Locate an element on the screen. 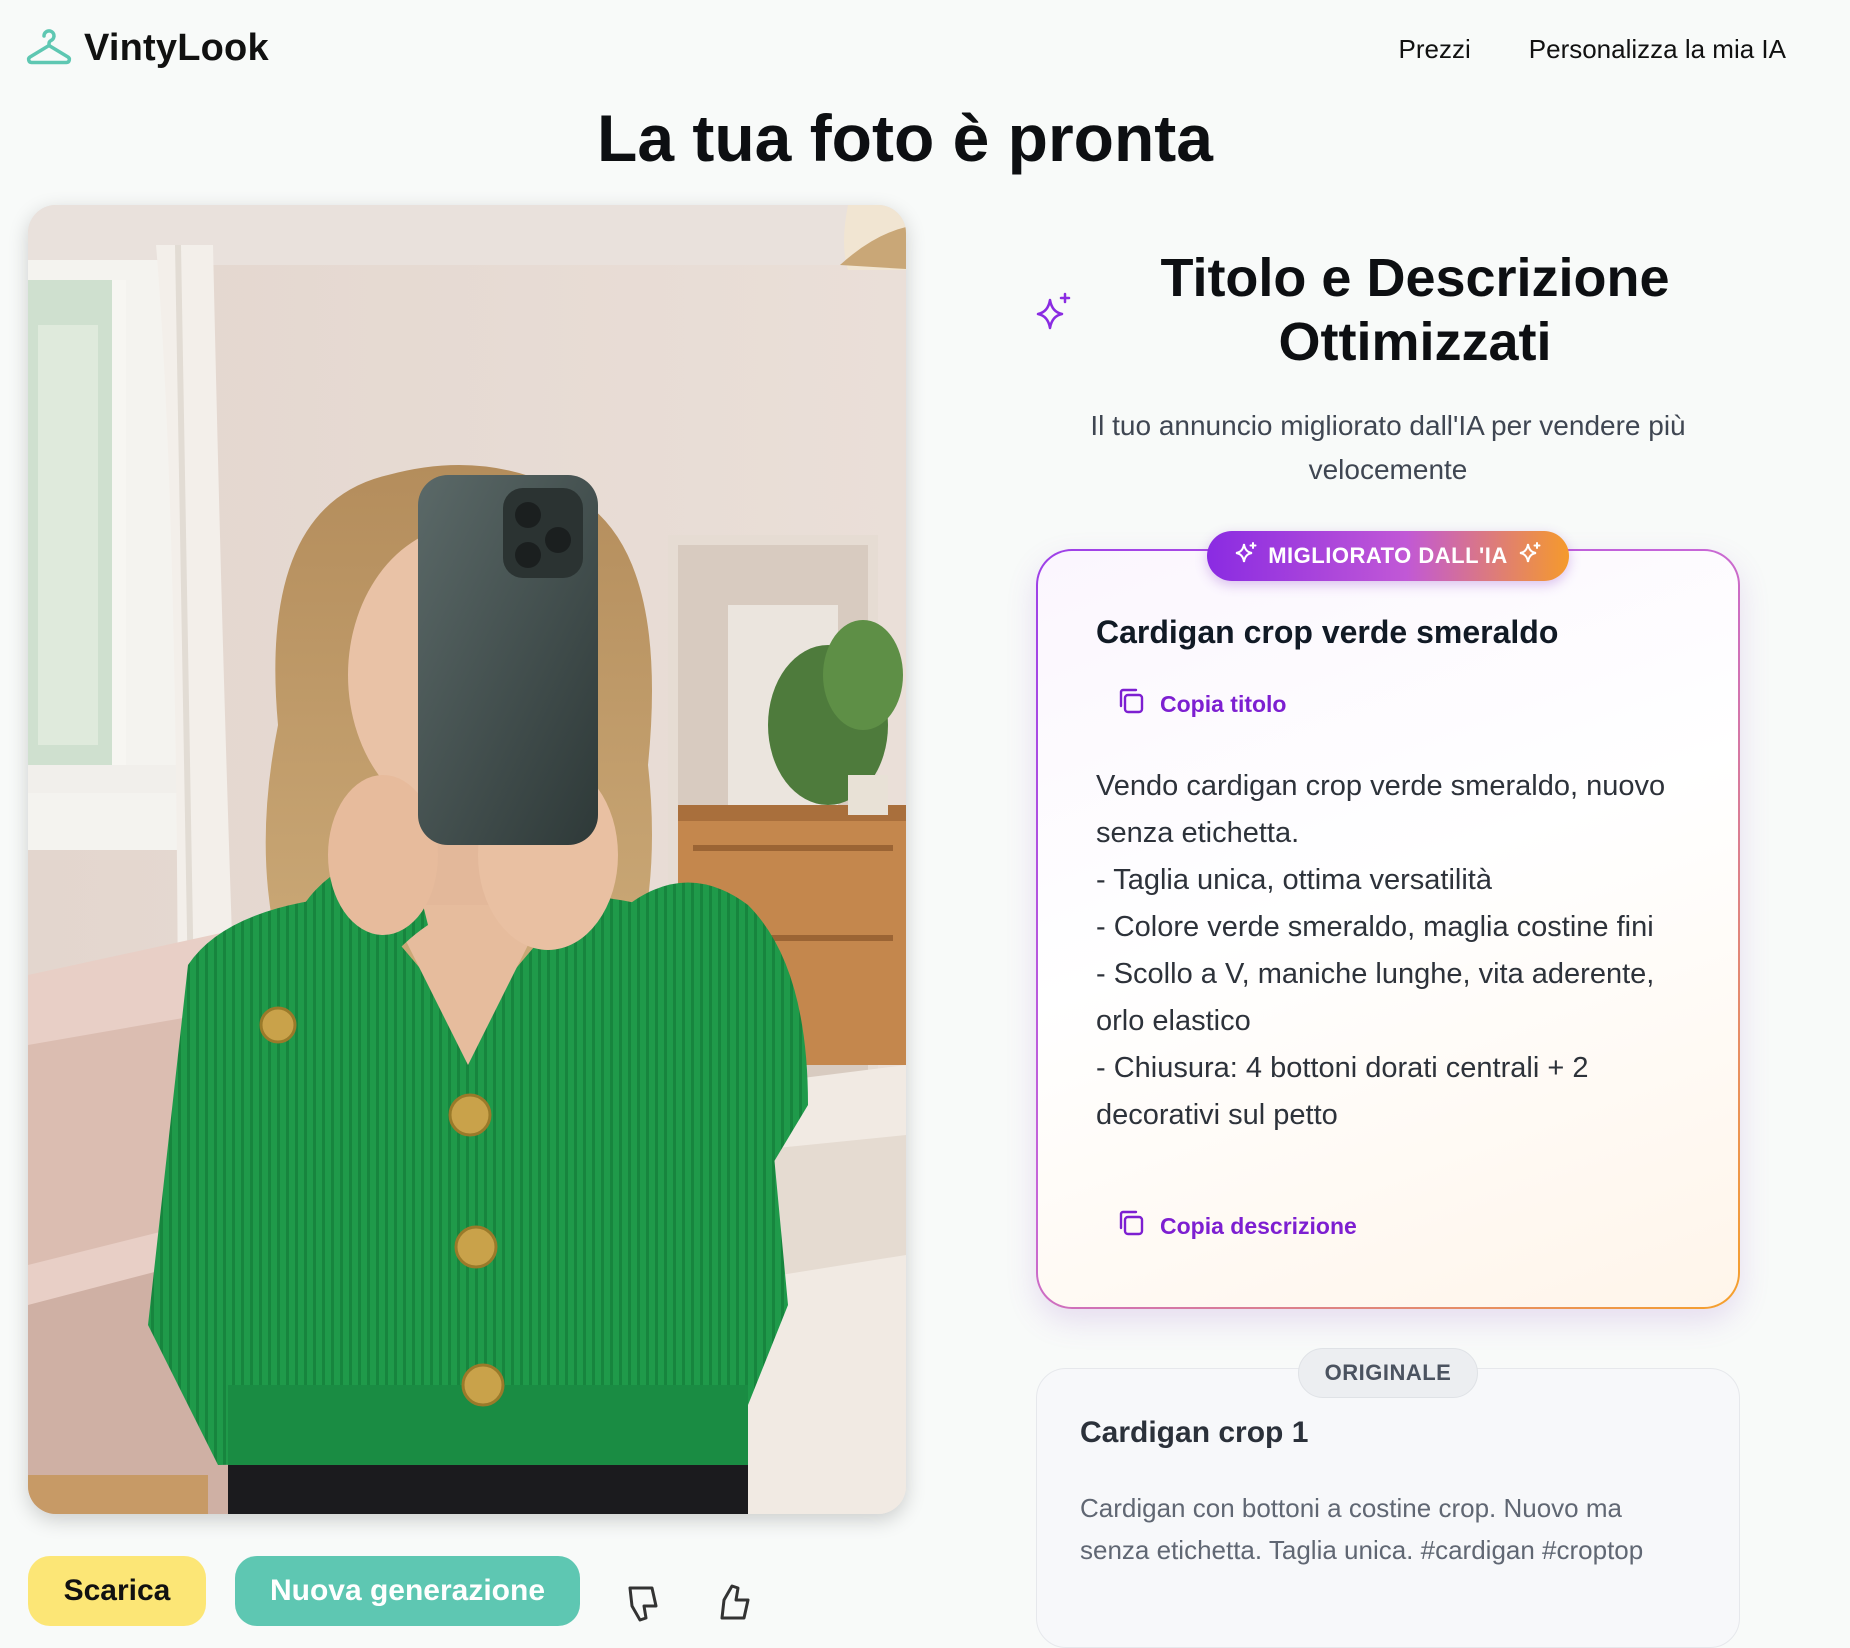 This screenshot has height=1648, width=1850. nav-link-customize-ai: Personalizza la mia IA is located at coordinates (1657, 49).